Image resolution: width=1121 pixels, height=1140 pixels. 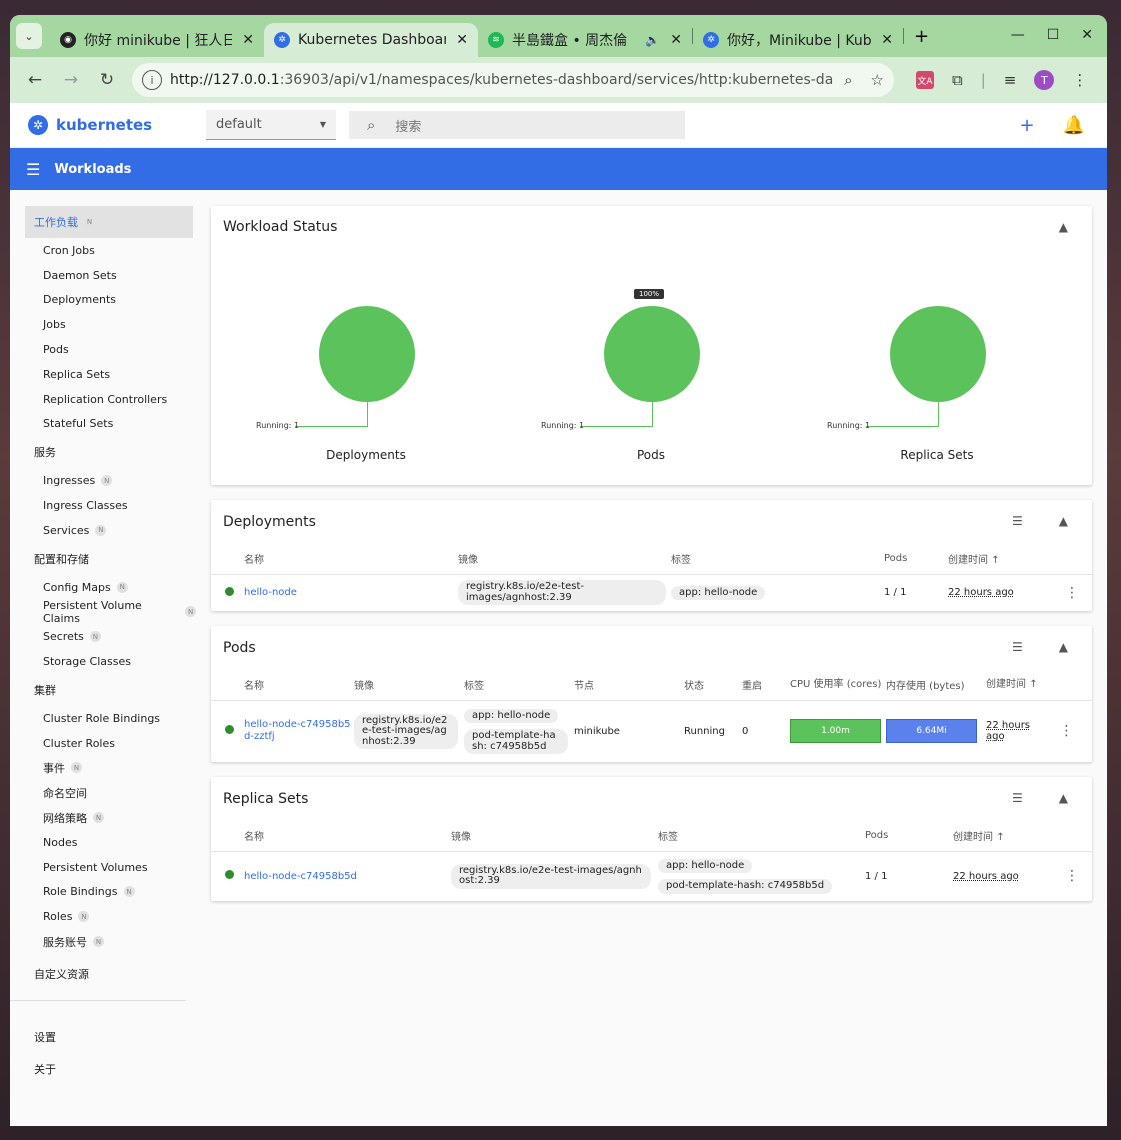 I want to click on sidebar-item: 服务账号 N, so click(x=103, y=941).